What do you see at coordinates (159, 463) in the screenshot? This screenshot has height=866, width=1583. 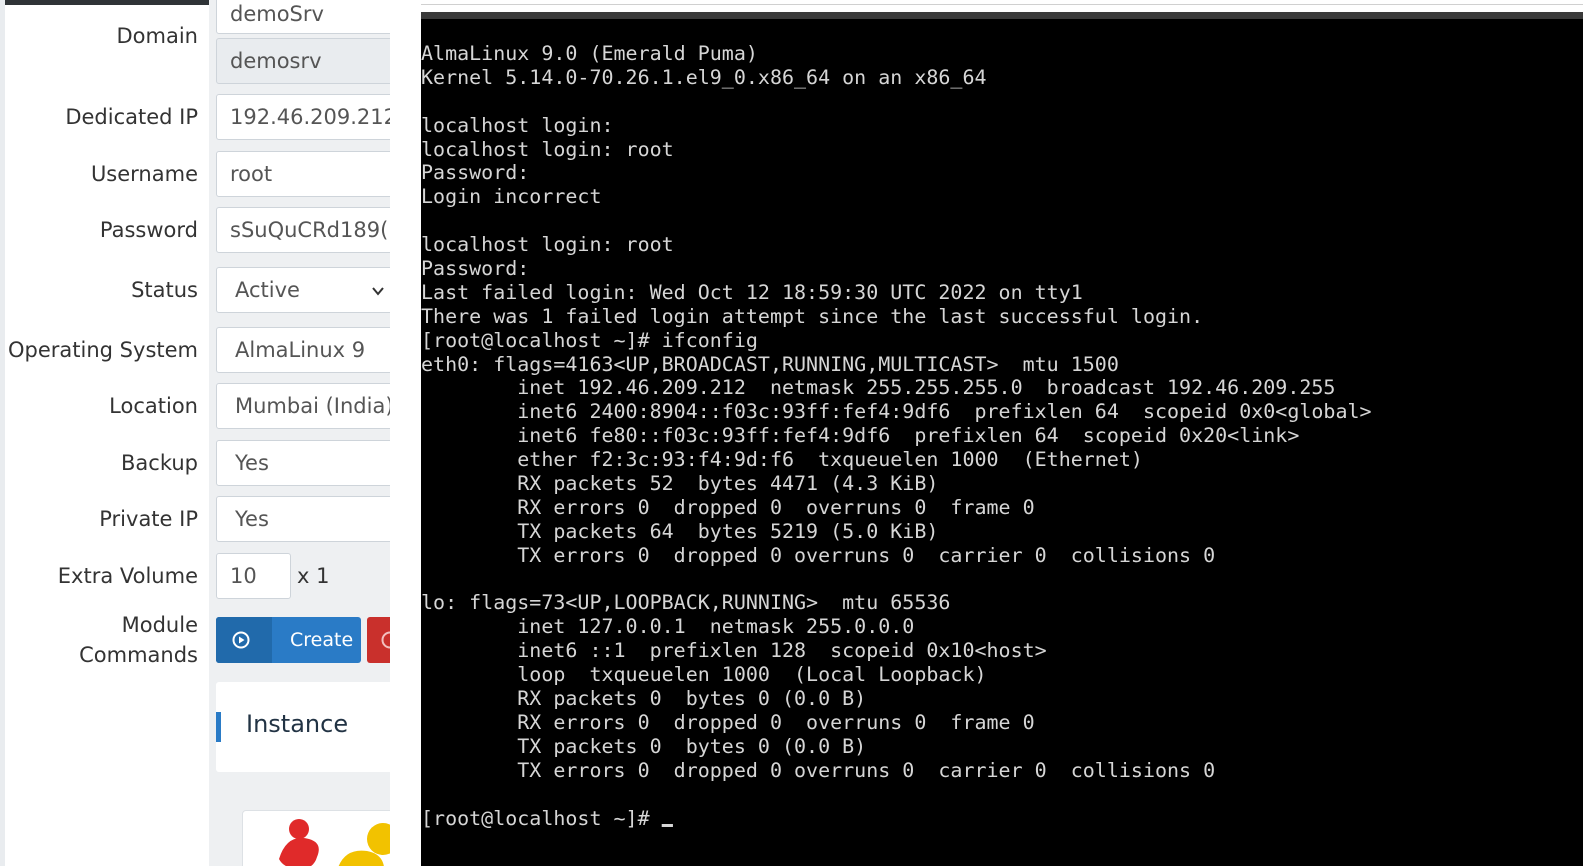 I see `backup-label: Backup` at bounding box center [159, 463].